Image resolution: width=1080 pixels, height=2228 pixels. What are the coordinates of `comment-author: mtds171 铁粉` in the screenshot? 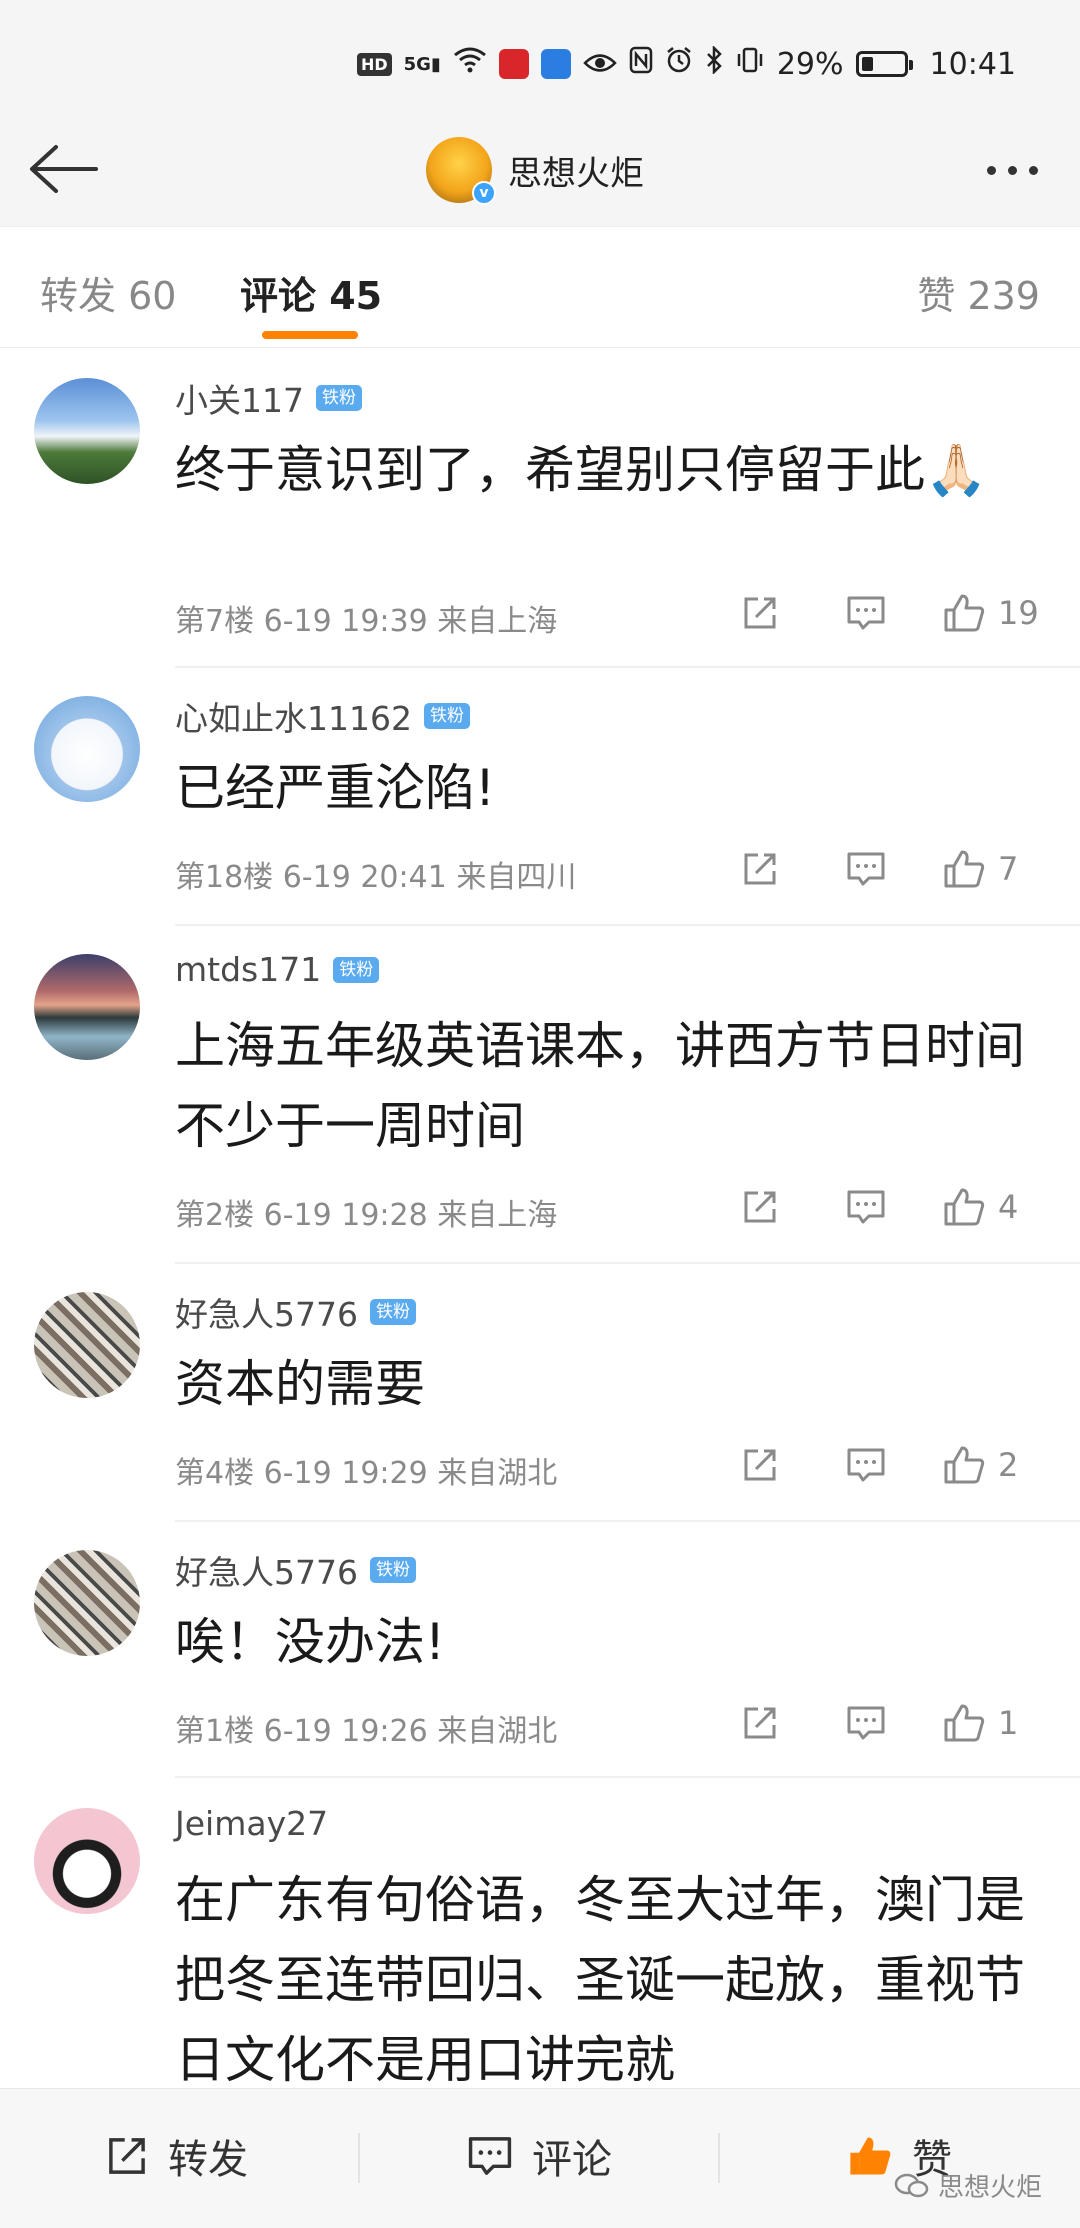 It's located at (277, 969).